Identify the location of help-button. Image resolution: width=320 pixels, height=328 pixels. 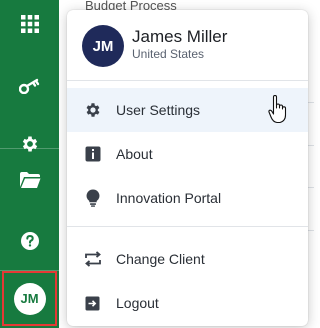
(29, 241).